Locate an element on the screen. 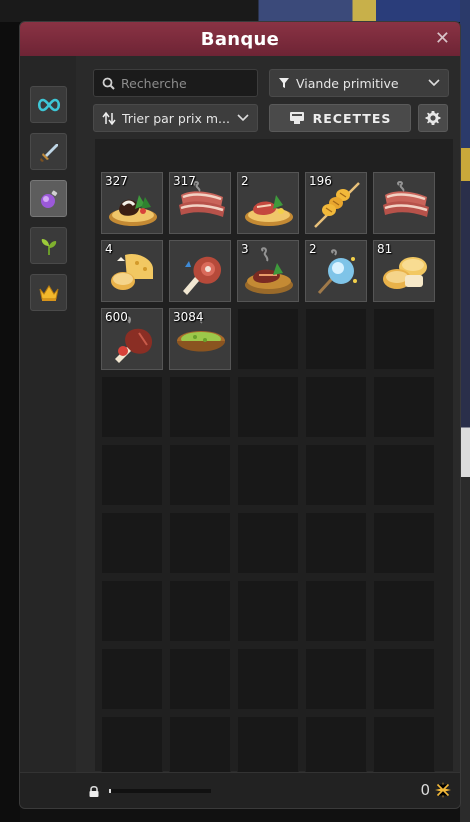  kamas-display: 0 is located at coordinates (436, 790).